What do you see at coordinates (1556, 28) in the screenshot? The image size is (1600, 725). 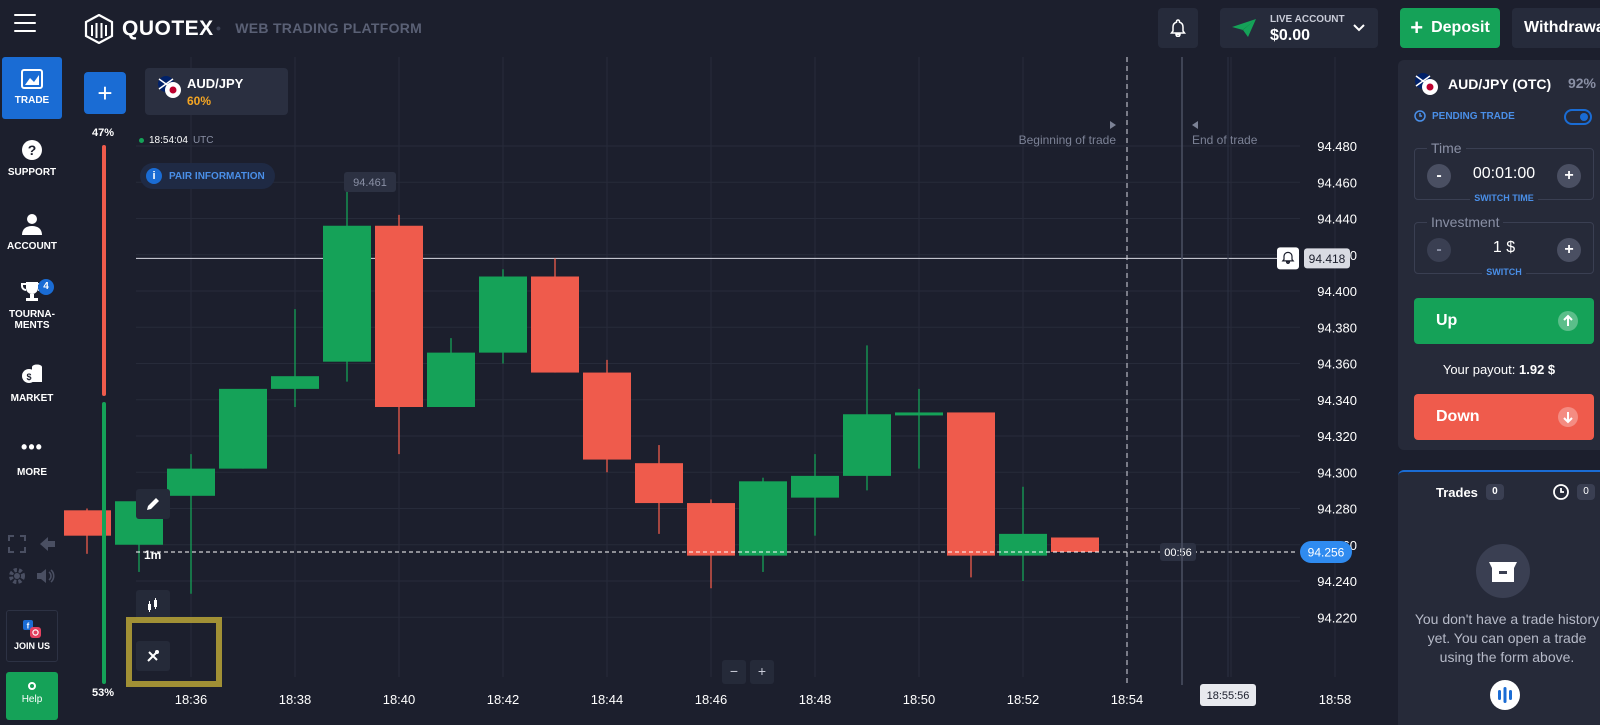 I see `withdrawal-button: Withdrawal` at bounding box center [1556, 28].